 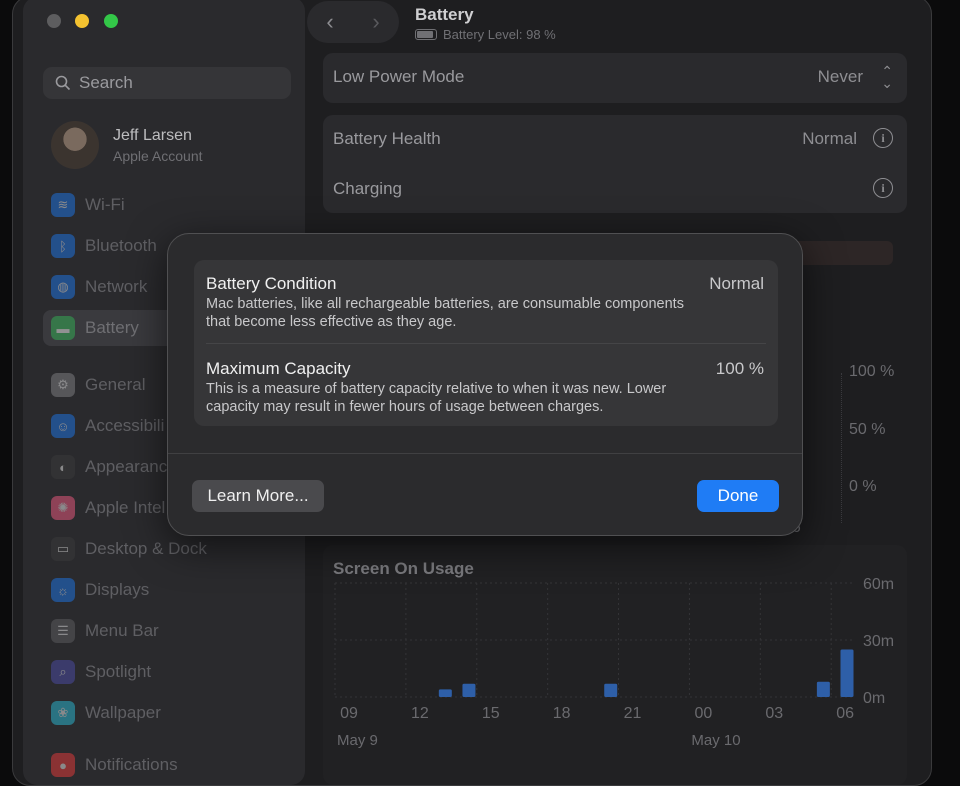 I want to click on maximum-capacity-title: Maximum Capacity, so click(x=278, y=368).